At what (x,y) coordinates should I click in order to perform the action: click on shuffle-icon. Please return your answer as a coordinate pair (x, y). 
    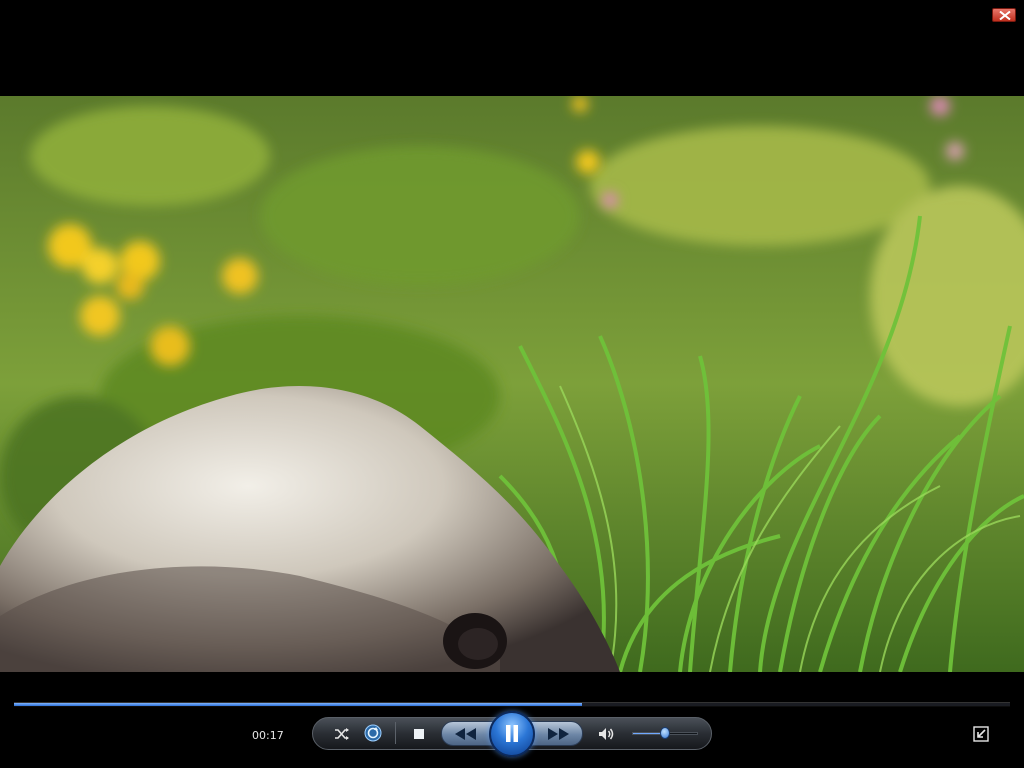
    Looking at the image, I should click on (342, 734).